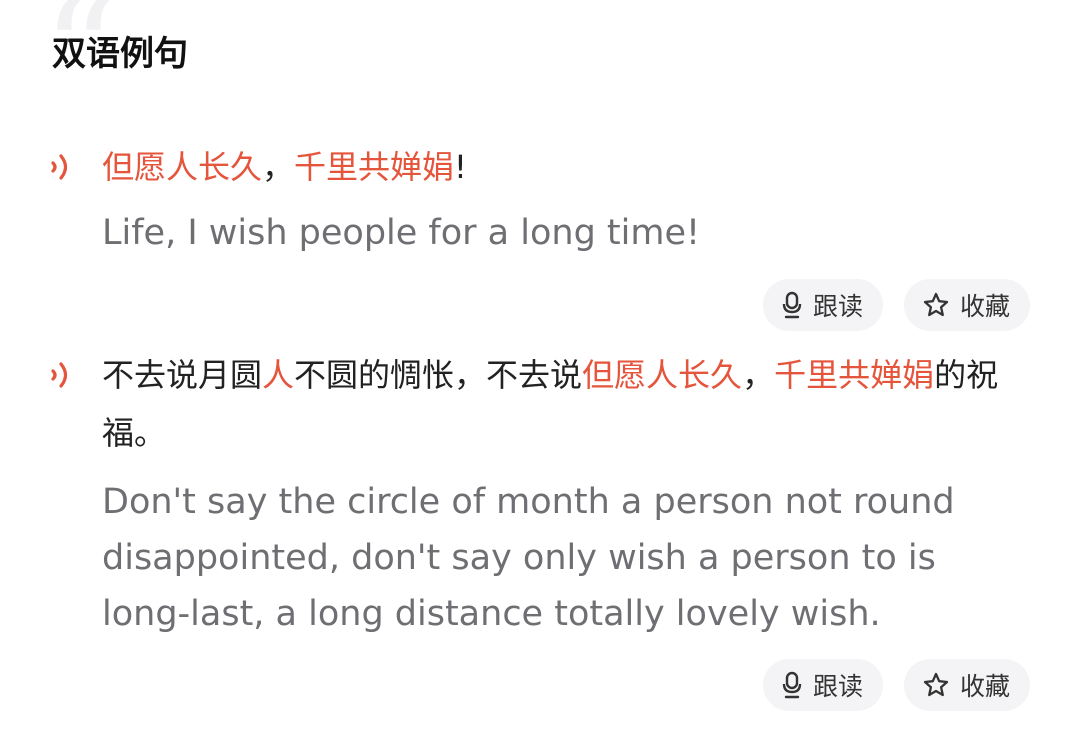 This screenshot has width=1080, height=753. Describe the element at coordinates (401, 233) in the screenshot. I see `english-translation: Life, I wish people for a long time!` at that location.